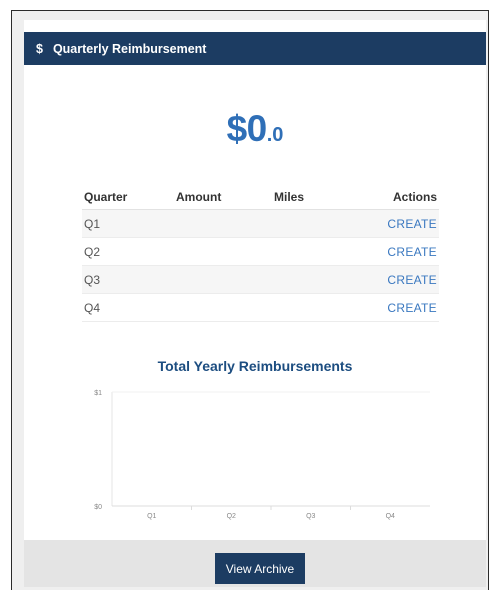 This screenshot has height=590, width=498. Describe the element at coordinates (106, 197) in the screenshot. I see `column-header-quarter: Quarter` at that location.